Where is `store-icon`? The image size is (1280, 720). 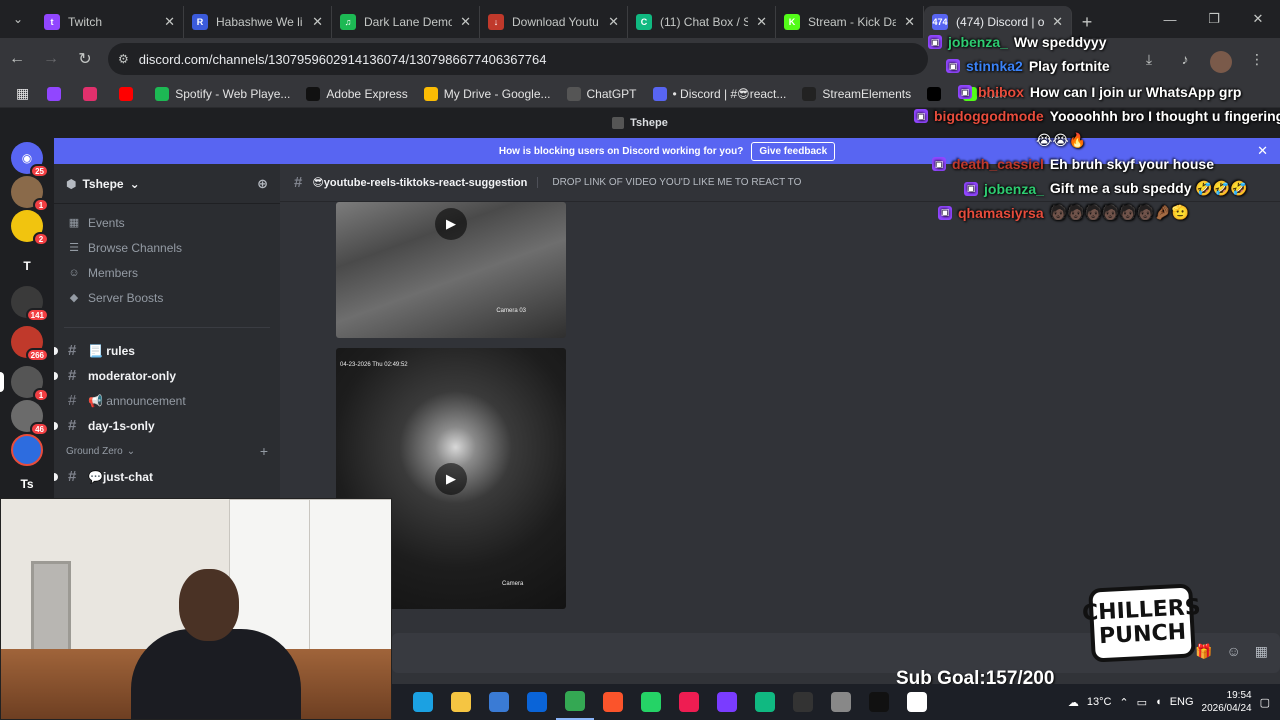
store-icon is located at coordinates (499, 702).